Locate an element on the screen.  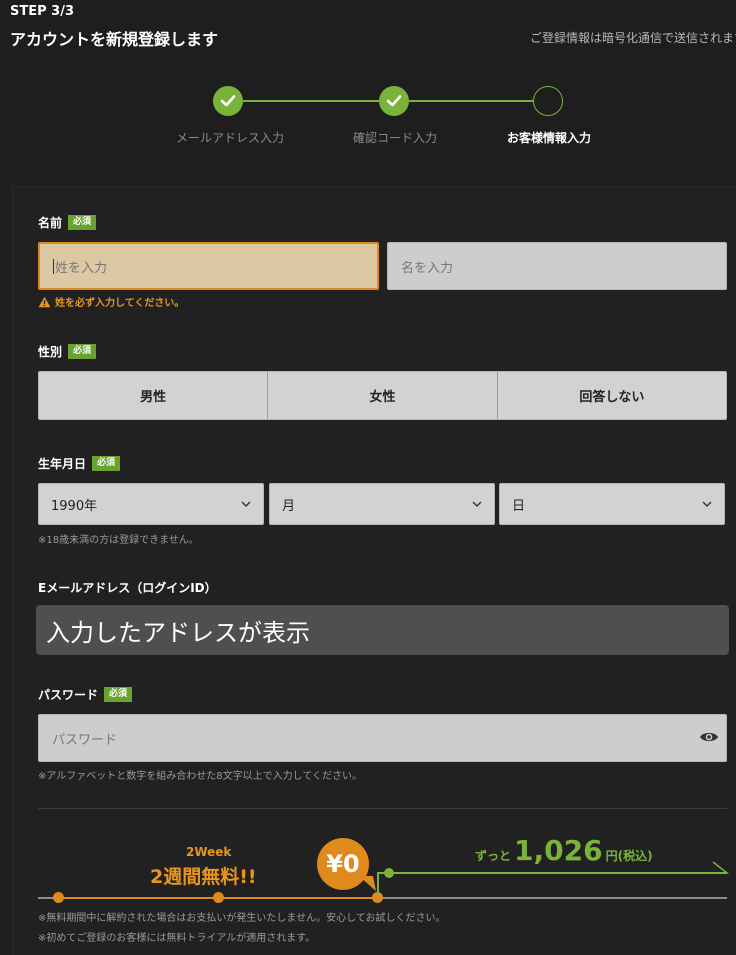
step-1-circle is located at coordinates (228, 101).